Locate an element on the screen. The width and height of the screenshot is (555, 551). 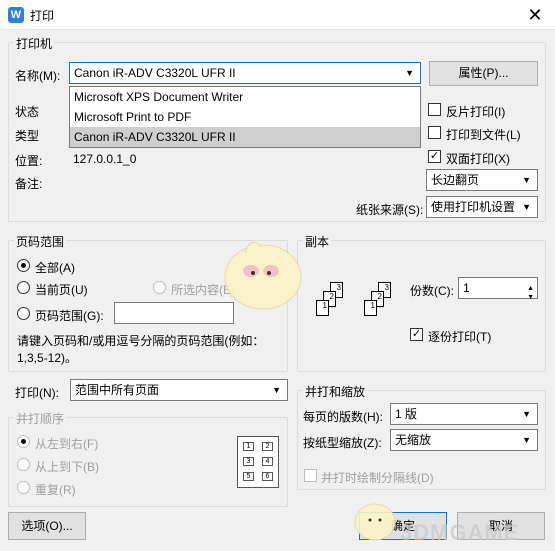
paper-source-label: 纸张来源(S): is located at coordinates (390, 210).